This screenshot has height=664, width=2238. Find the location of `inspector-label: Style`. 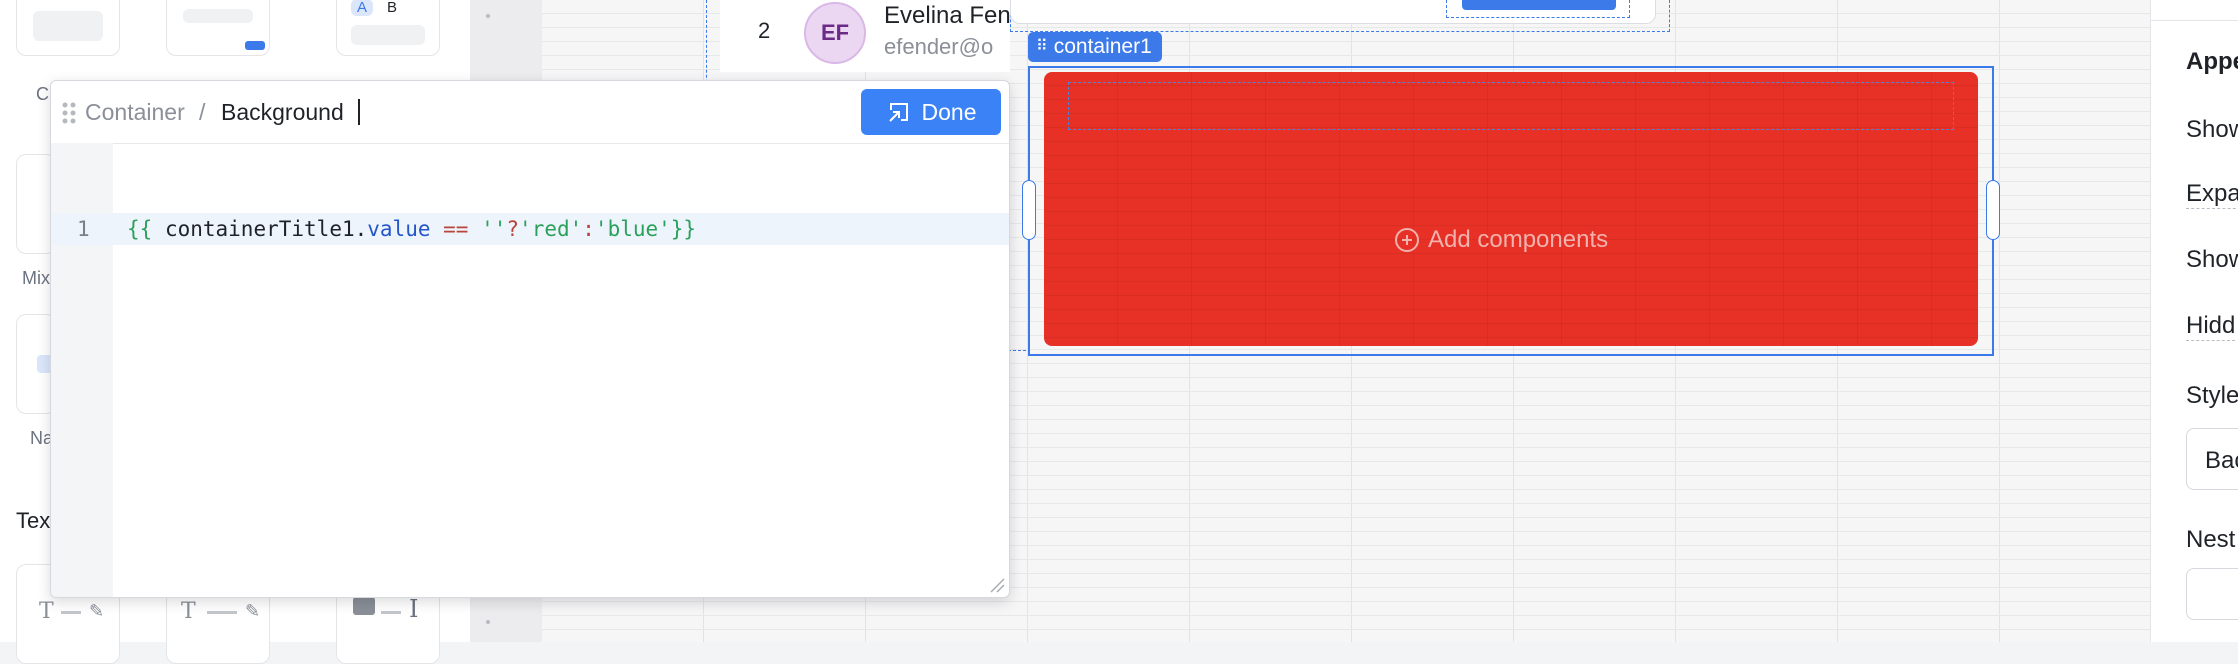

inspector-label: Style is located at coordinates (2212, 395).